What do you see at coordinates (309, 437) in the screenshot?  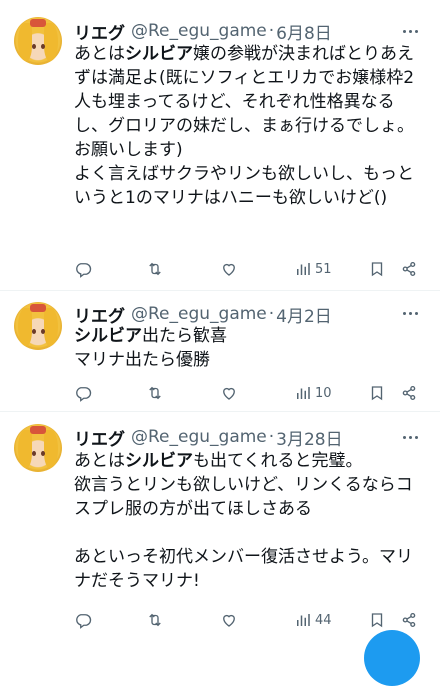 I see `tweet-date: 3月28日` at bounding box center [309, 437].